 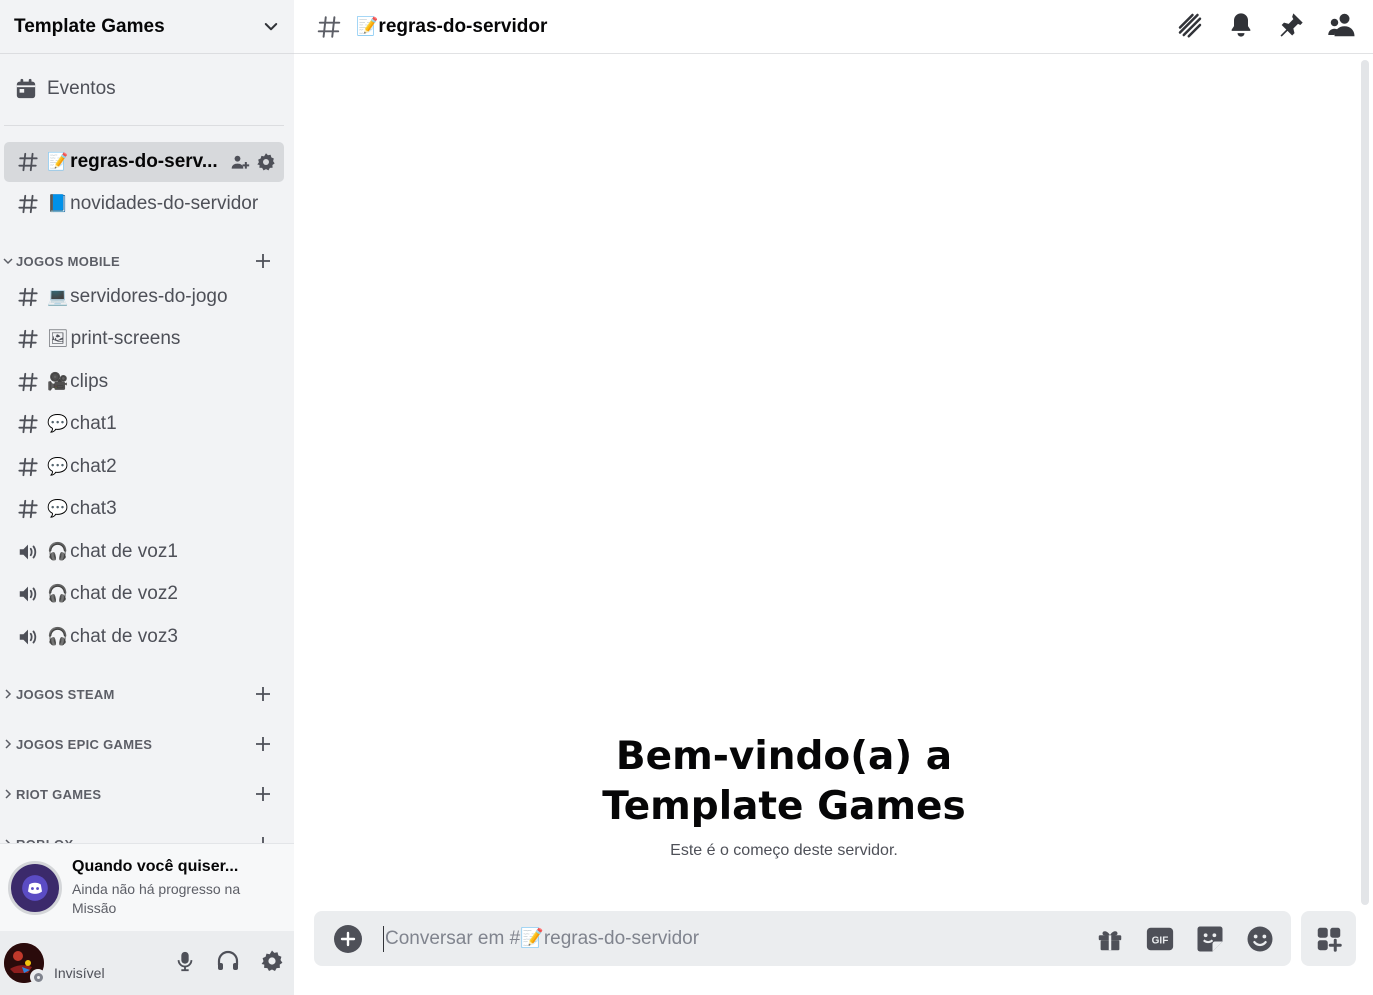 What do you see at coordinates (25, 964) in the screenshot?
I see `avatar` at bounding box center [25, 964].